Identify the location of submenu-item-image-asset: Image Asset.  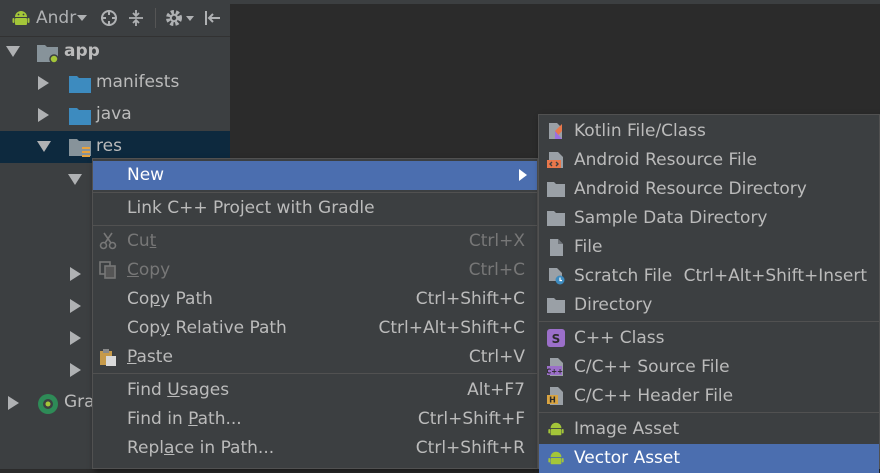
(709, 429).